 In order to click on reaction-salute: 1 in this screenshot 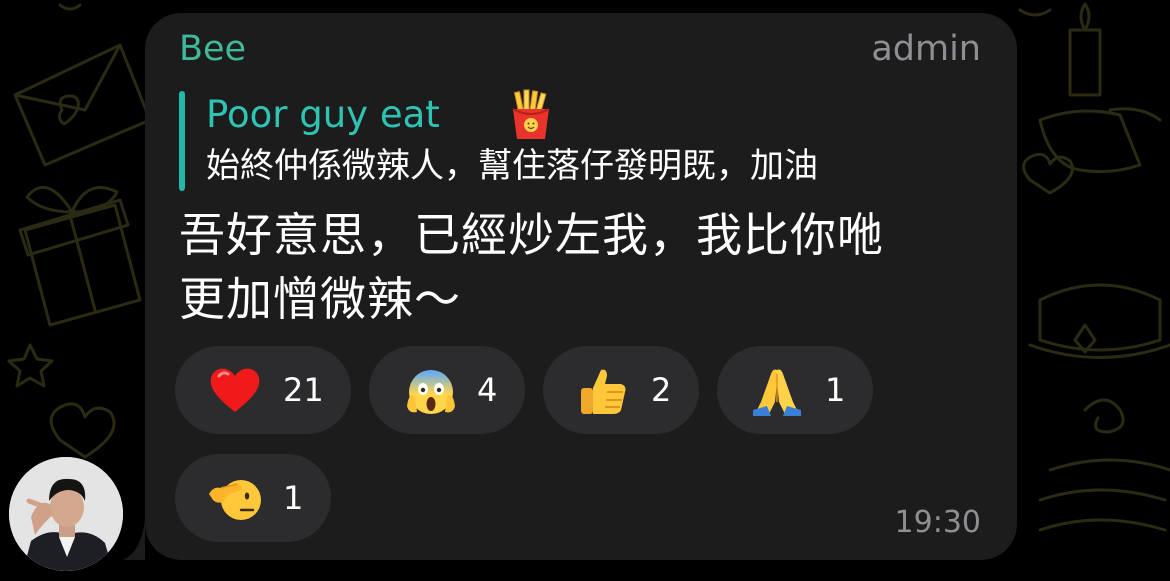, I will do `click(253, 498)`.